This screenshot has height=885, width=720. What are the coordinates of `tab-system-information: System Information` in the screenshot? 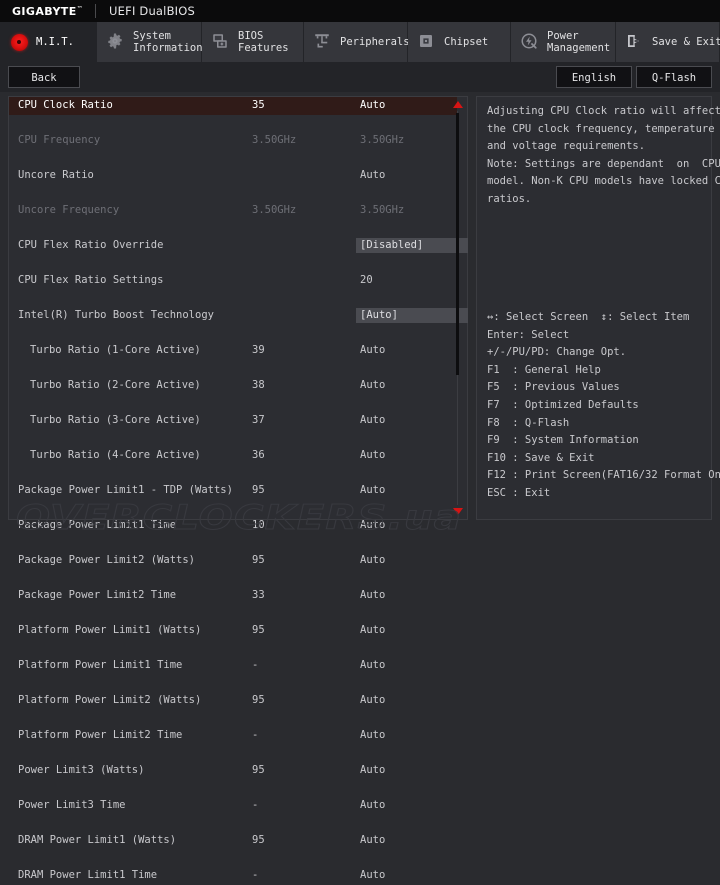 It's located at (150, 42).